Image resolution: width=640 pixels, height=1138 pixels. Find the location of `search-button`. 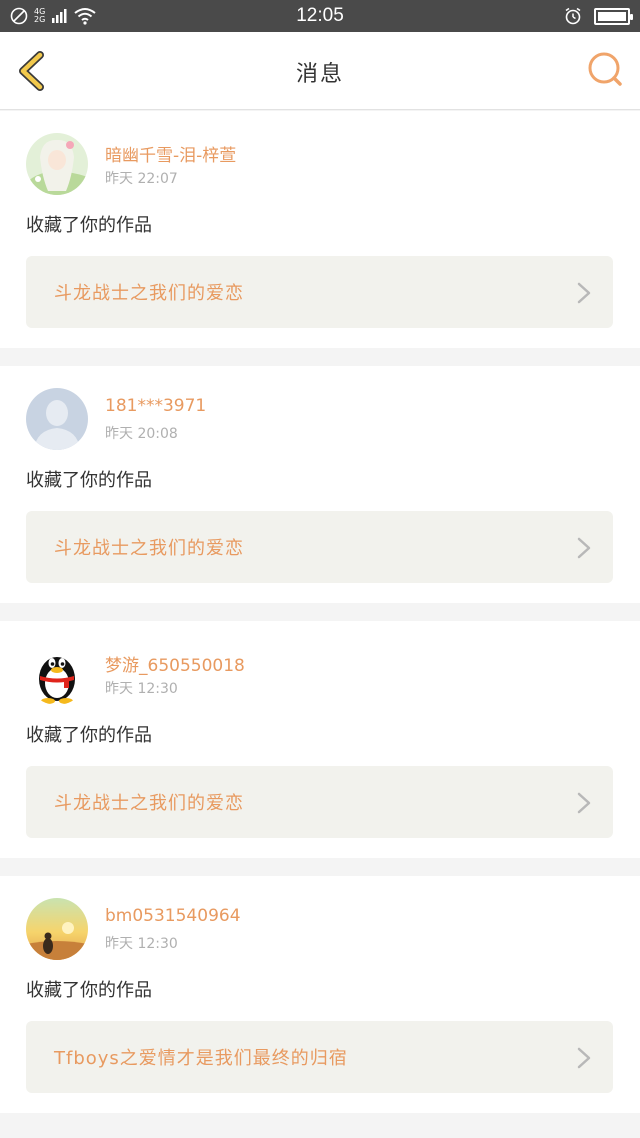

search-button is located at coordinates (606, 70).